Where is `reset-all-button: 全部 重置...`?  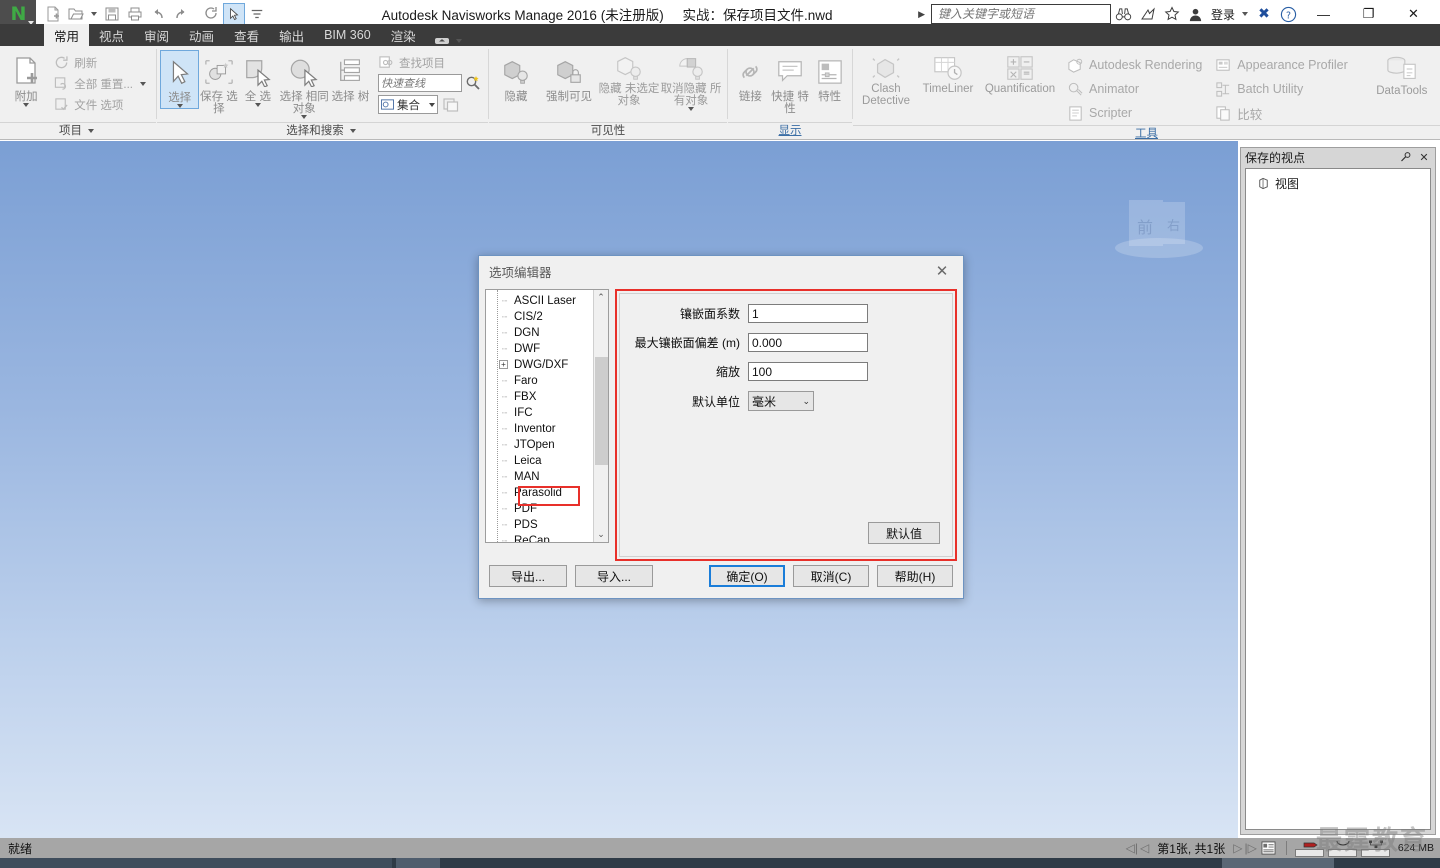 reset-all-button: 全部 重置... is located at coordinates (101, 83).